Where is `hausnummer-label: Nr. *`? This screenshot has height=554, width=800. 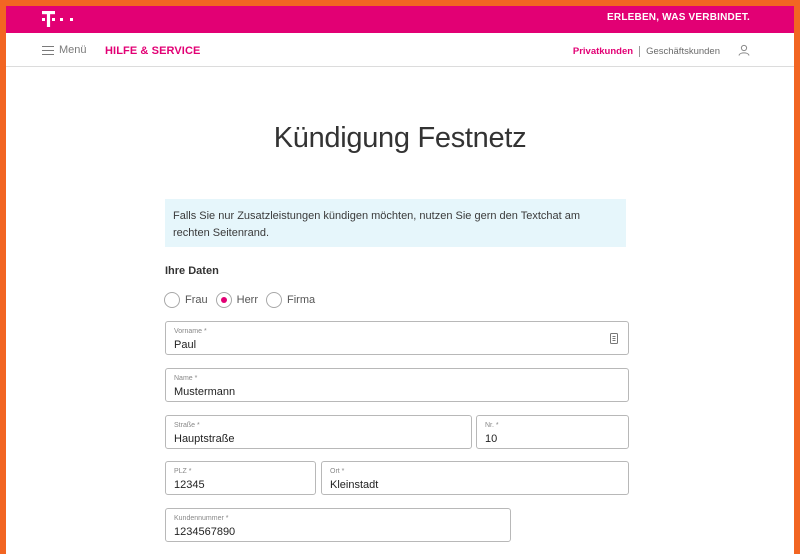 hausnummer-label: Nr. * is located at coordinates (492, 425).